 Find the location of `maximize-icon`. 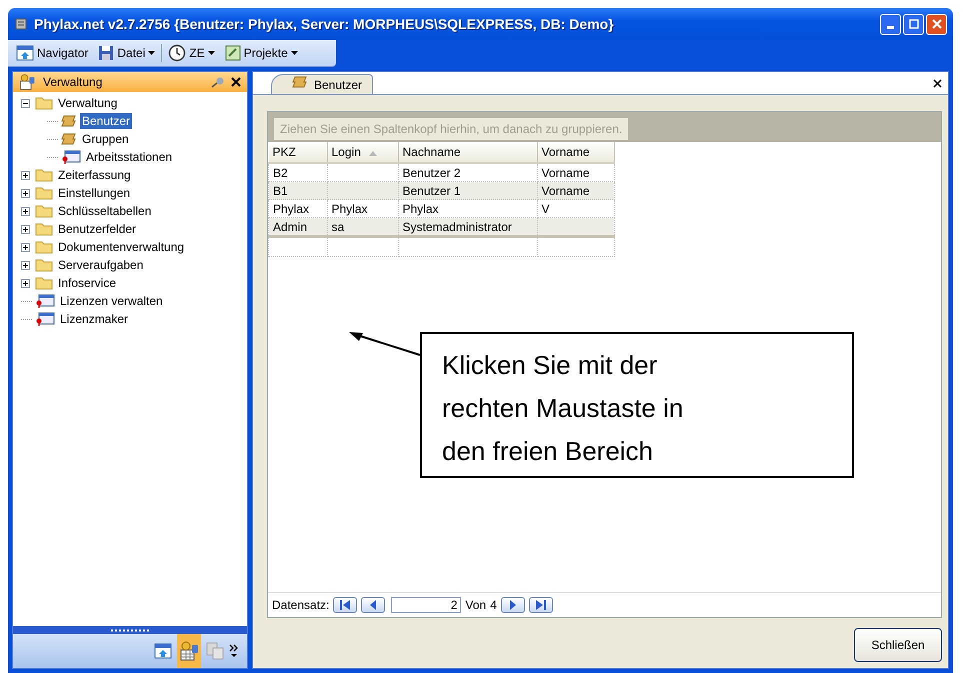

maximize-icon is located at coordinates (913, 24).